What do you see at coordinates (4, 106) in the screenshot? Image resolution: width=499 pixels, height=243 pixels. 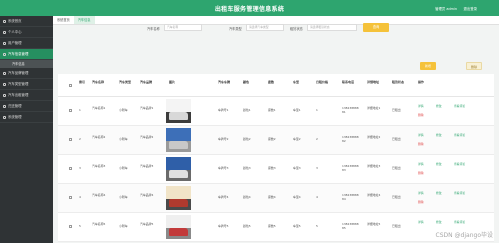 I see `return-icon` at bounding box center [4, 106].